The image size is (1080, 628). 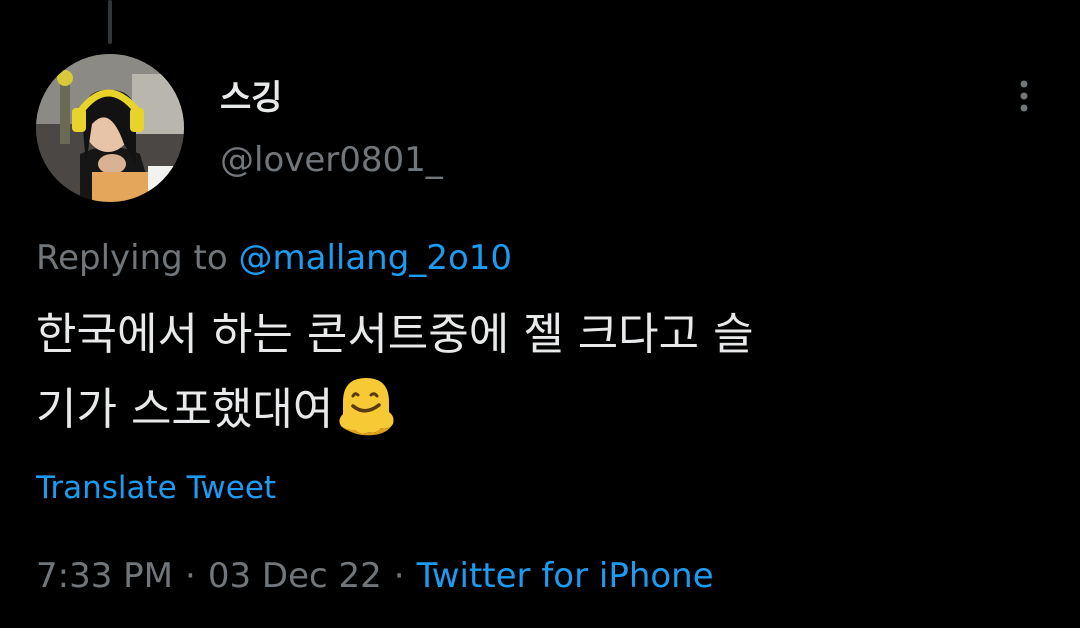 What do you see at coordinates (110, 22) in the screenshot?
I see `thread-connector-line` at bounding box center [110, 22].